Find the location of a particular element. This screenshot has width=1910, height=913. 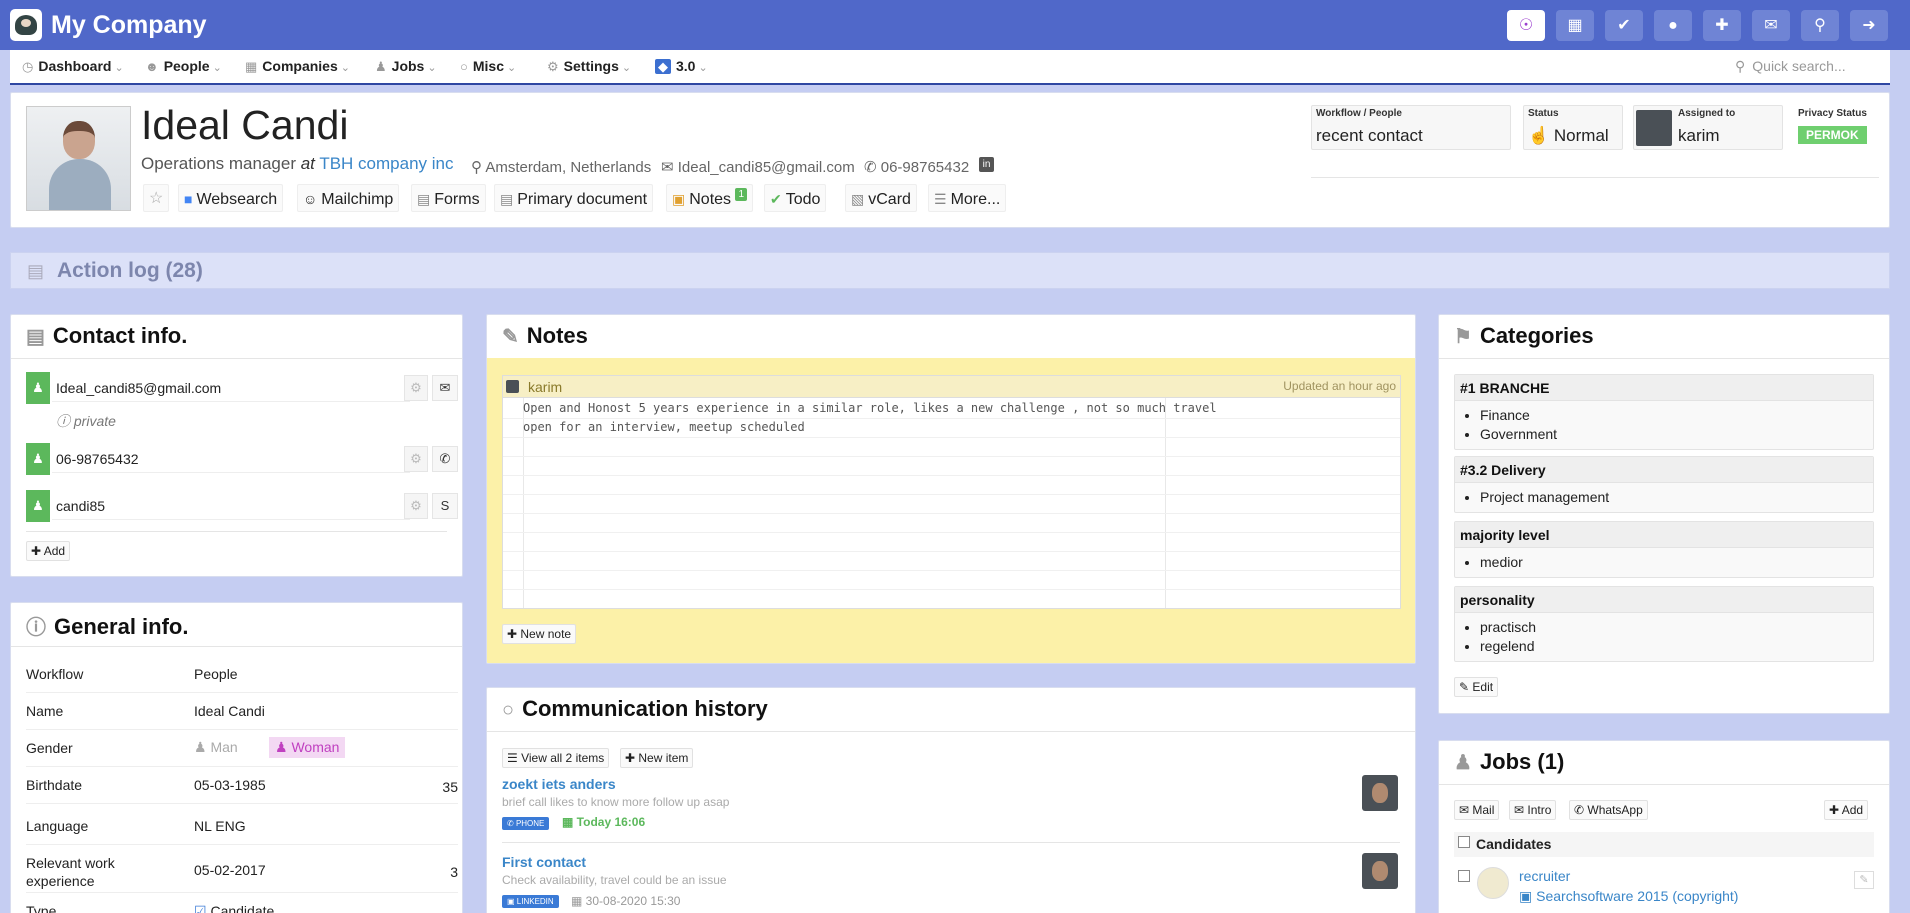

type-value: ☑ Candidate is located at coordinates (234, 908).